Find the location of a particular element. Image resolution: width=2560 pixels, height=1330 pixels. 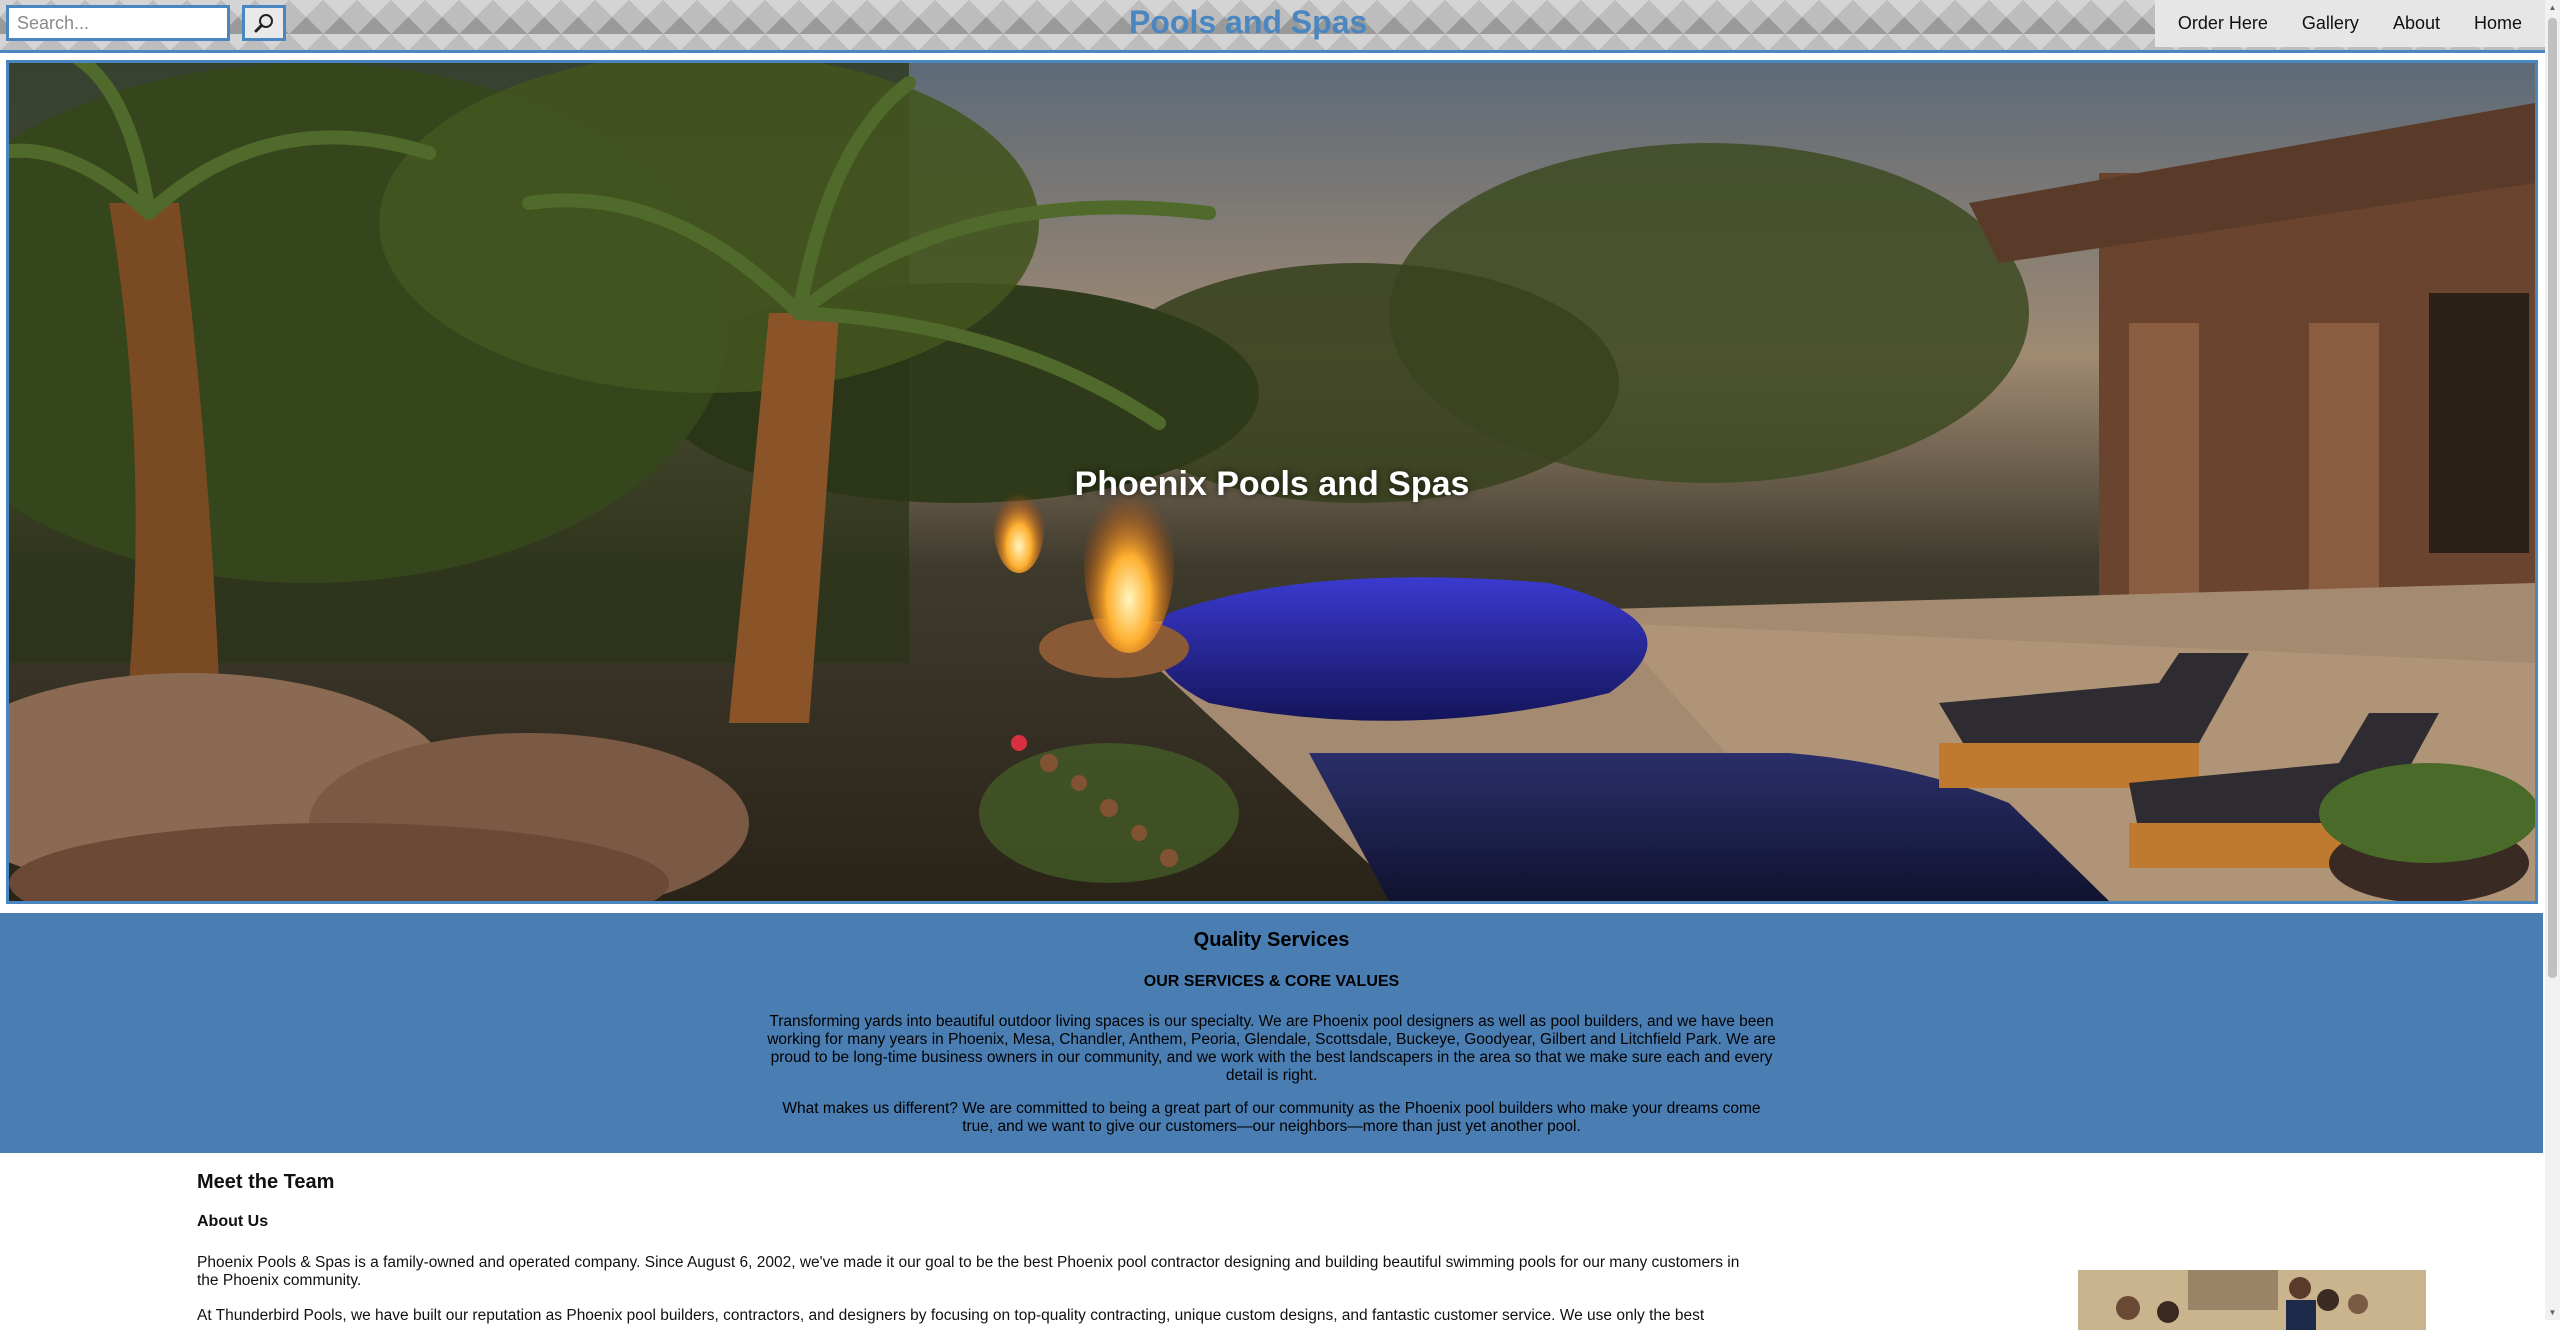

site-brand-title: Pools and Spas is located at coordinates (1248, 22).